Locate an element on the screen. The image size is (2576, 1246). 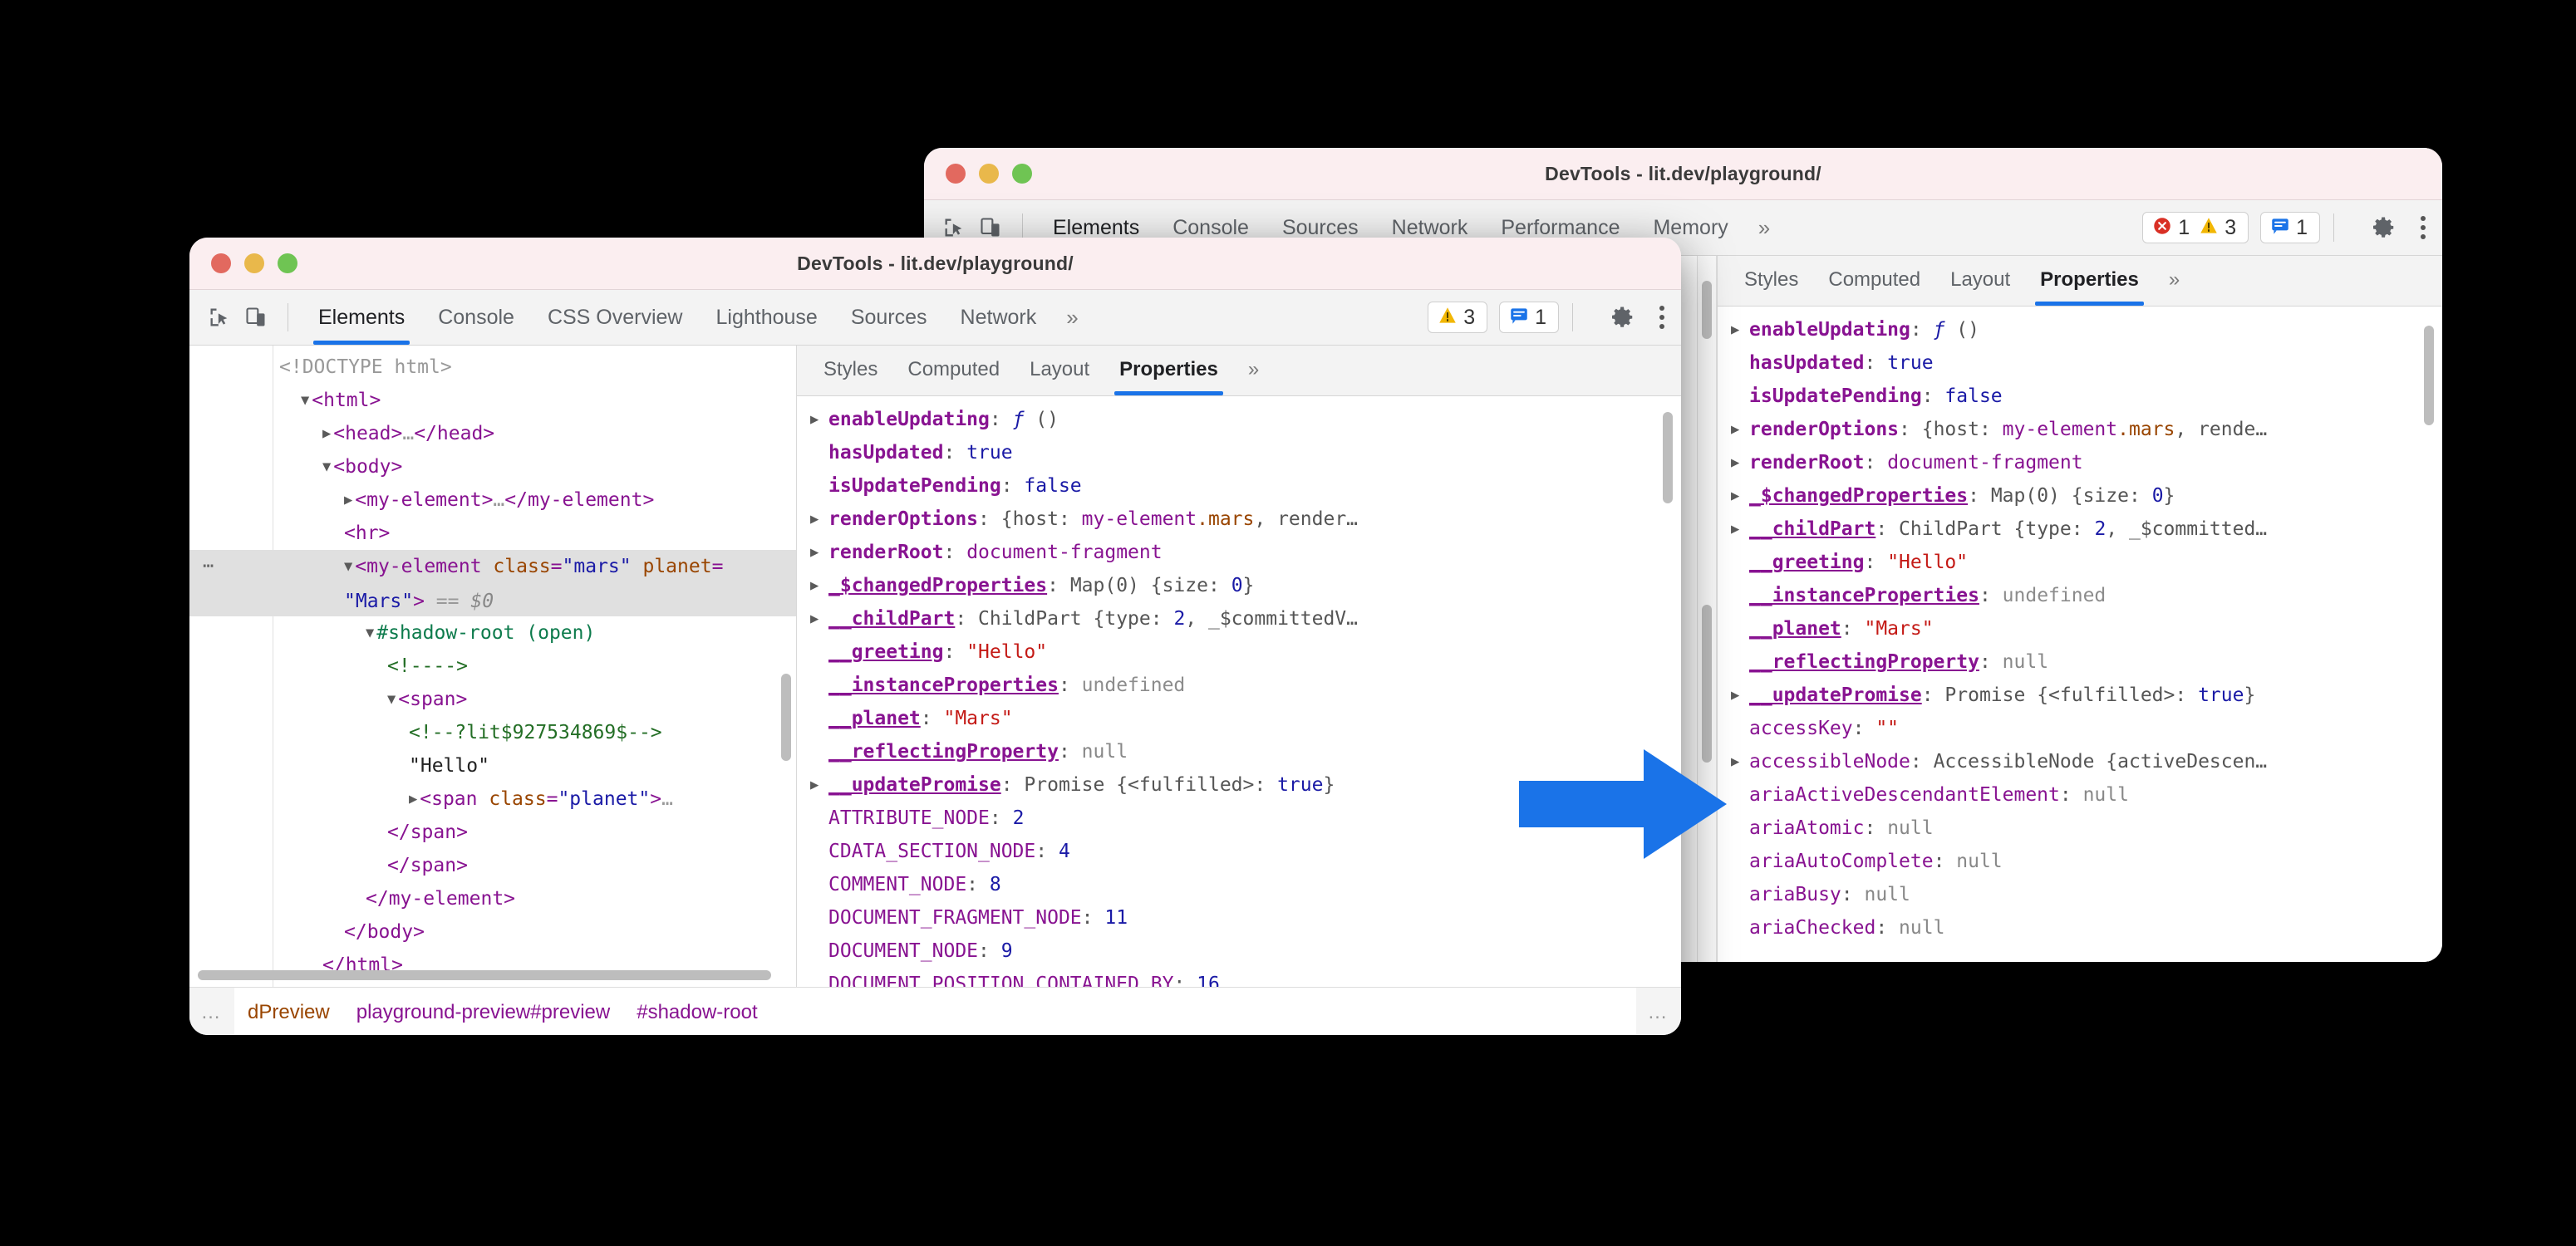
dom-tree-row: ▼ #shadow-root (open) is located at coordinates (492, 633).